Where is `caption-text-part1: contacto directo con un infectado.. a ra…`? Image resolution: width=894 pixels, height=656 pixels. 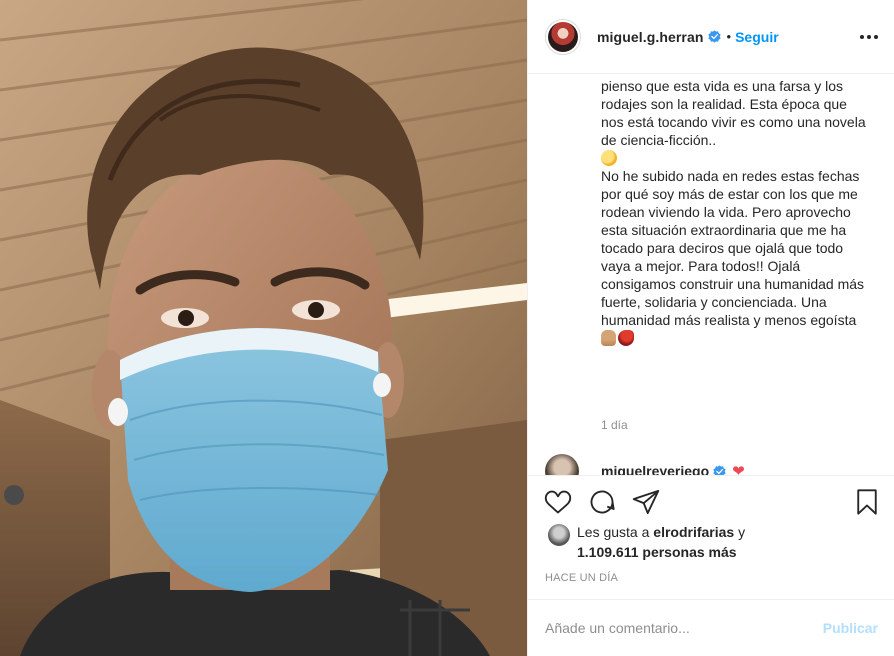
caption-text-part1: contacto directo con un infectado.. a ra… is located at coordinates (733, 111).